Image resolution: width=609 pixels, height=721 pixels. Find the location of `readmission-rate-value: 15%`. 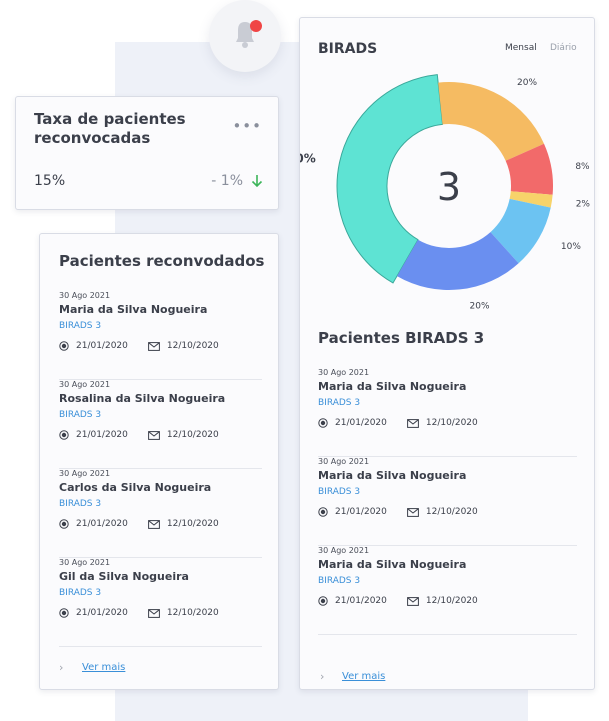

readmission-rate-value: 15% is located at coordinates (50, 181).